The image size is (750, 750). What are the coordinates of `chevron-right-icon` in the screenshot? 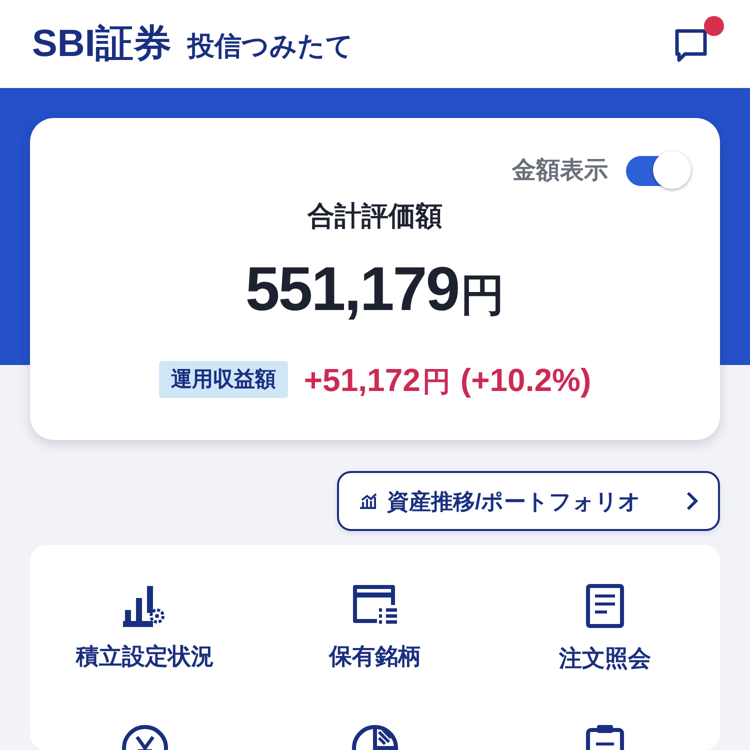 It's located at (692, 501).